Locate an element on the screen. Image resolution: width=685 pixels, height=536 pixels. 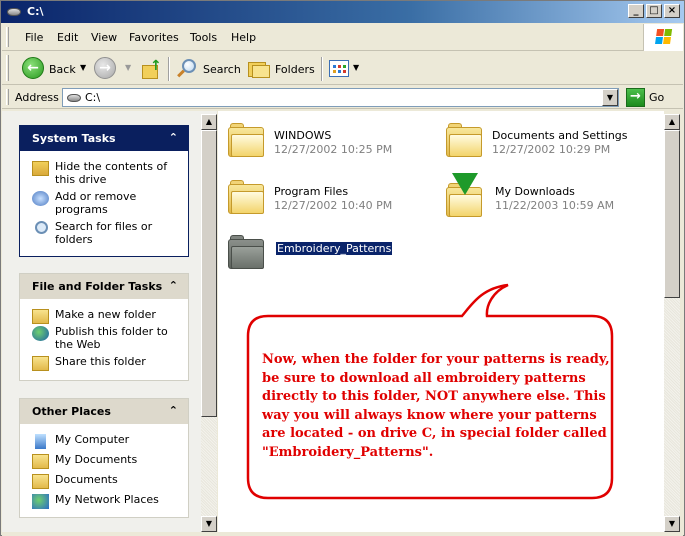
back-button: Back is located at coordinates (62, 69).